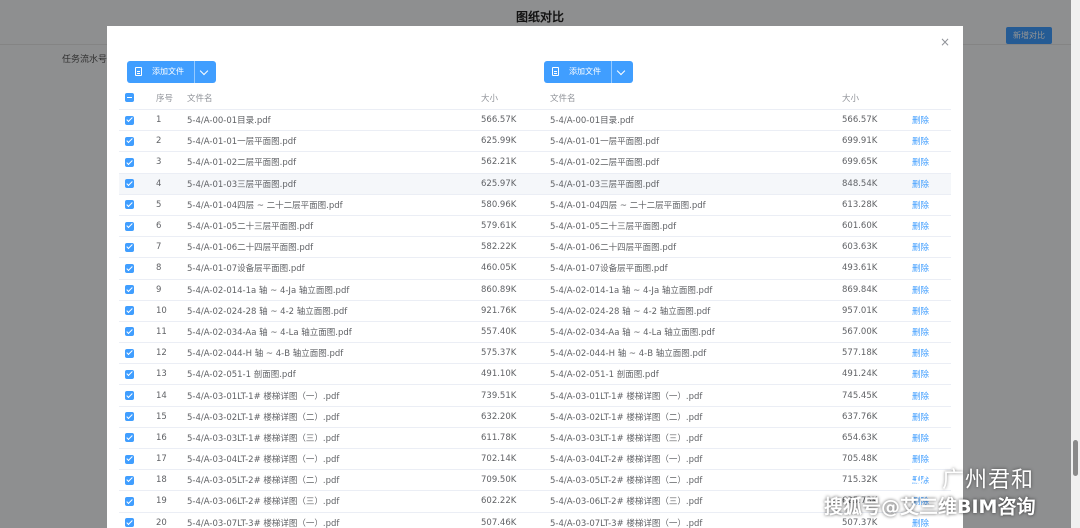  I want to click on select-all-checkbox, so click(129, 97).